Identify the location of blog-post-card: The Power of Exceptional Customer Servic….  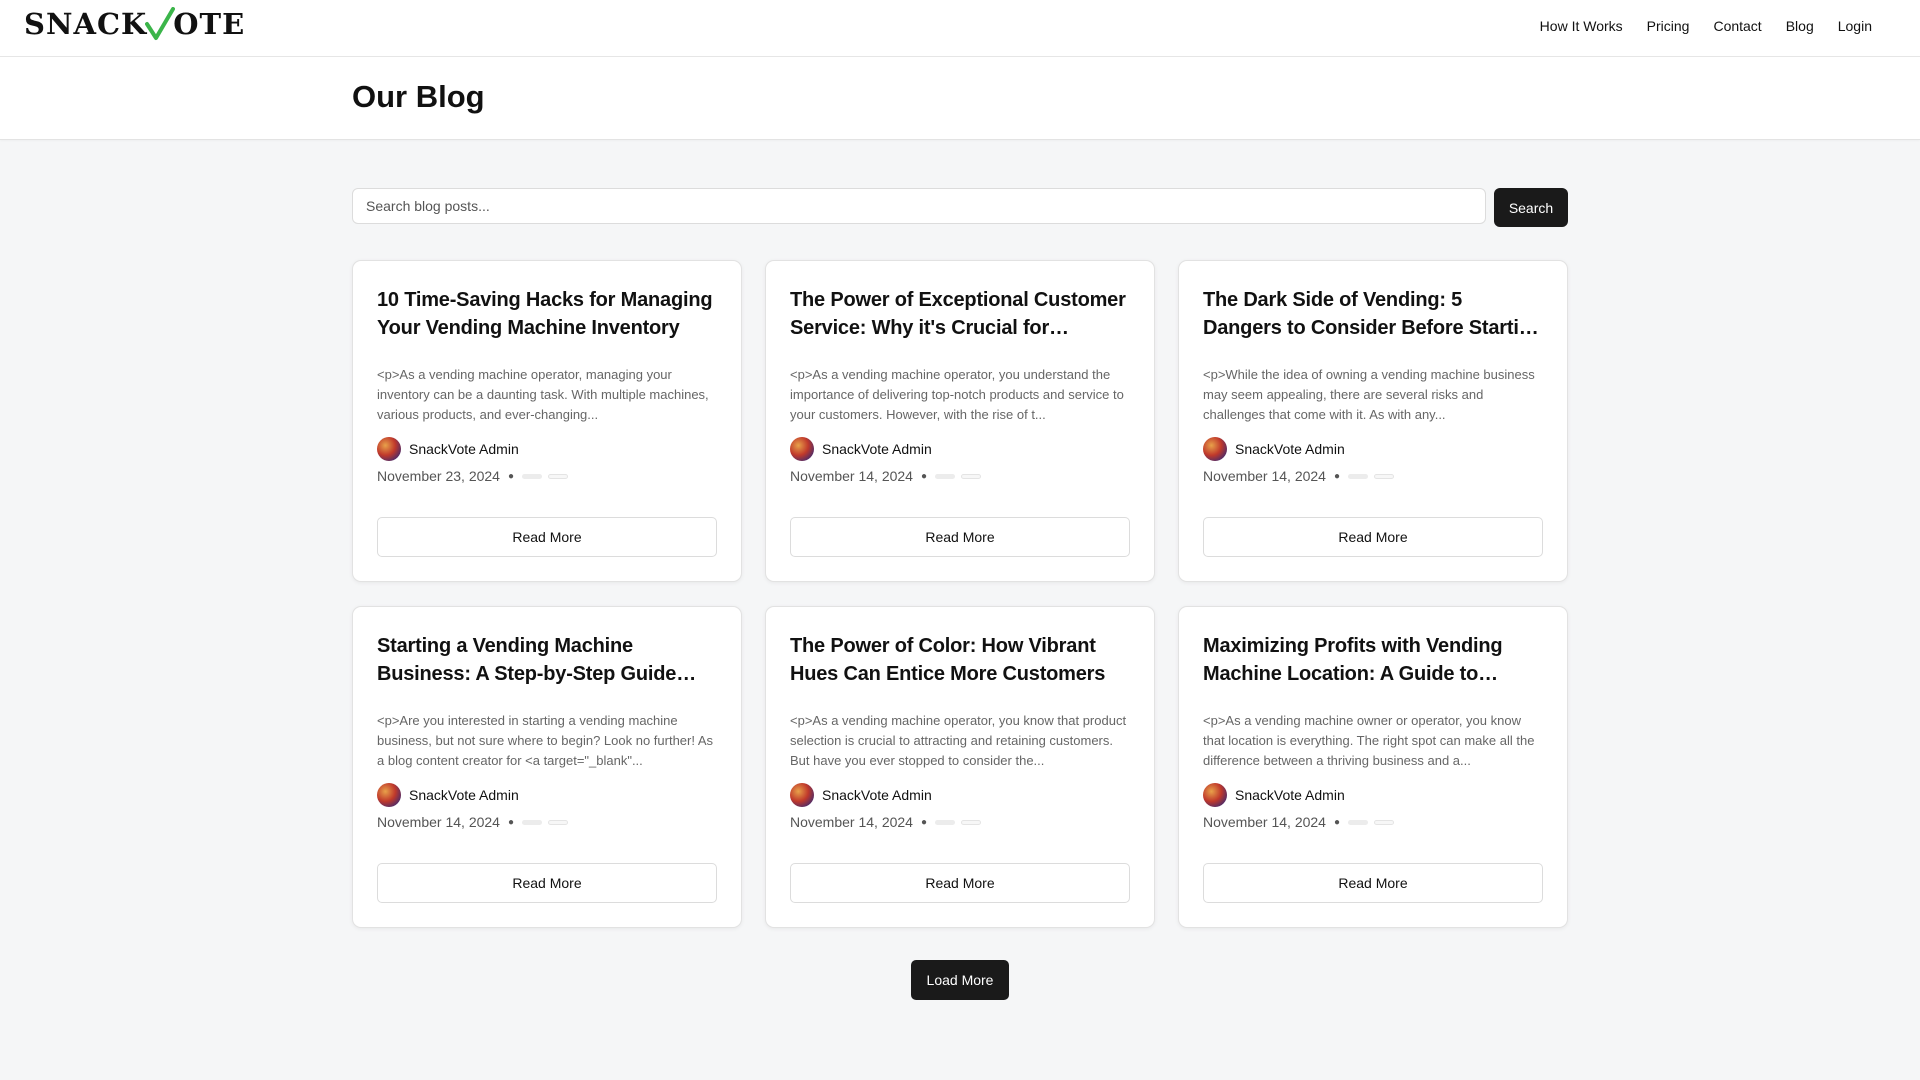
(960, 421).